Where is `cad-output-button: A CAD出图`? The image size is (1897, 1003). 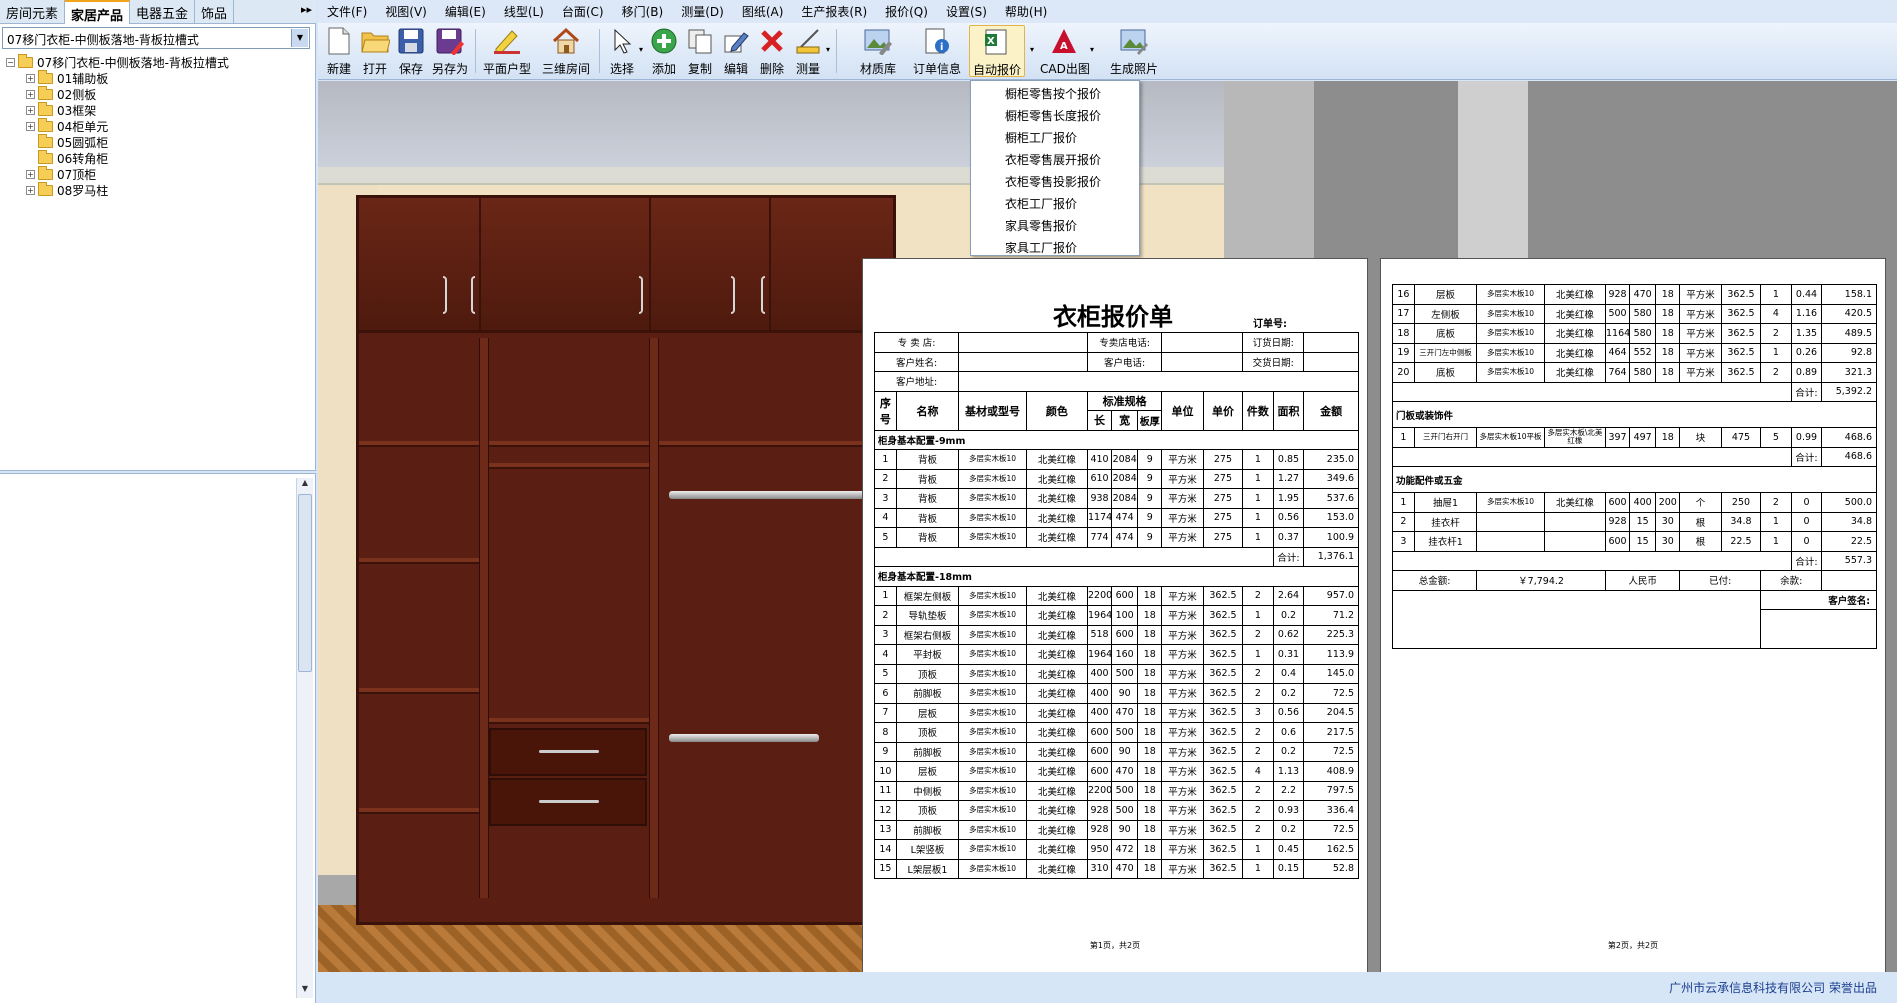 cad-output-button: A CAD出图 is located at coordinates (1065, 51).